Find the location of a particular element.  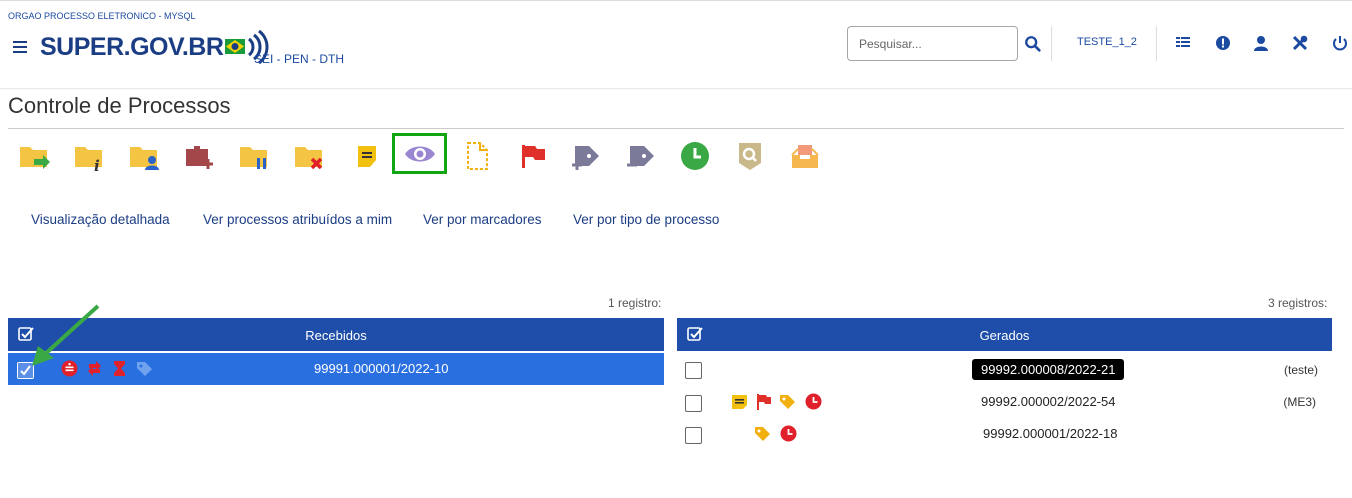

sobrestar-icon is located at coordinates (254, 156).